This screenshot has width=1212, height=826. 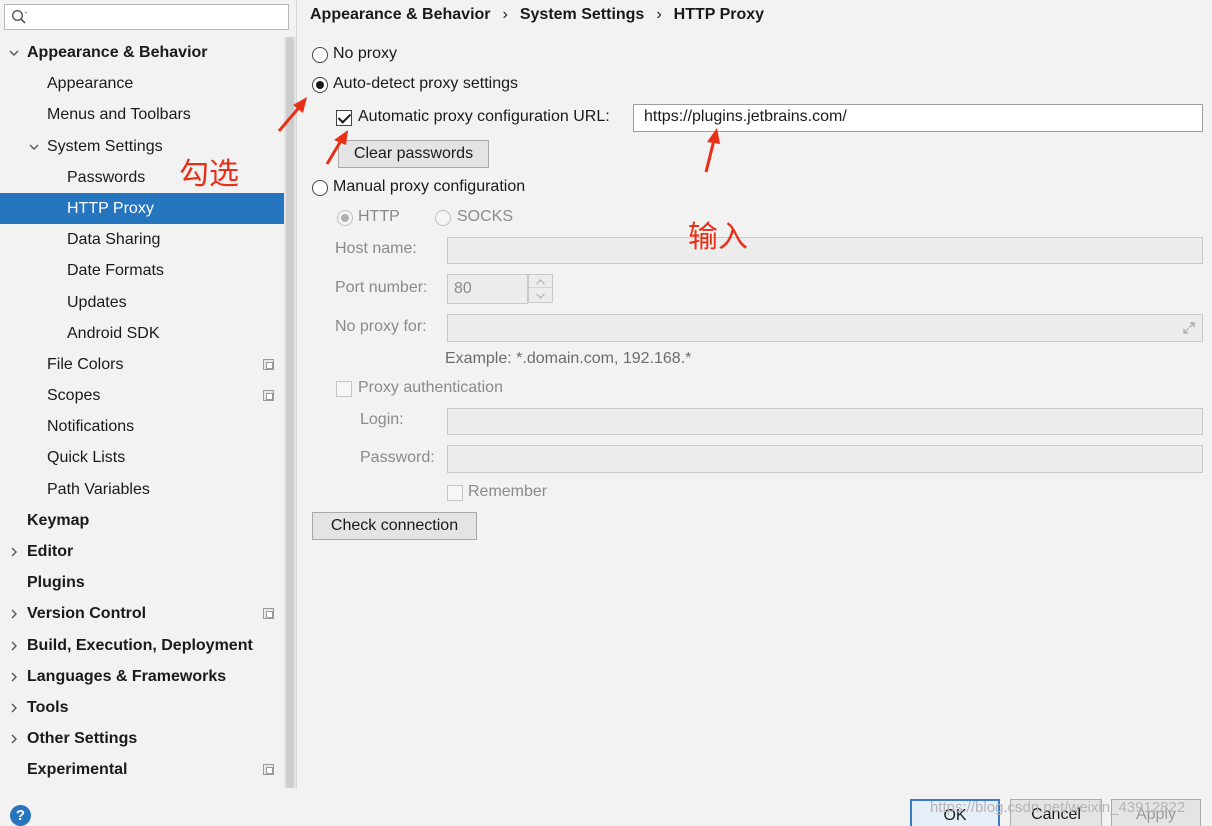 What do you see at coordinates (142, 457) in the screenshot?
I see `sidebar-item-quick-lists: Quick Lists` at bounding box center [142, 457].